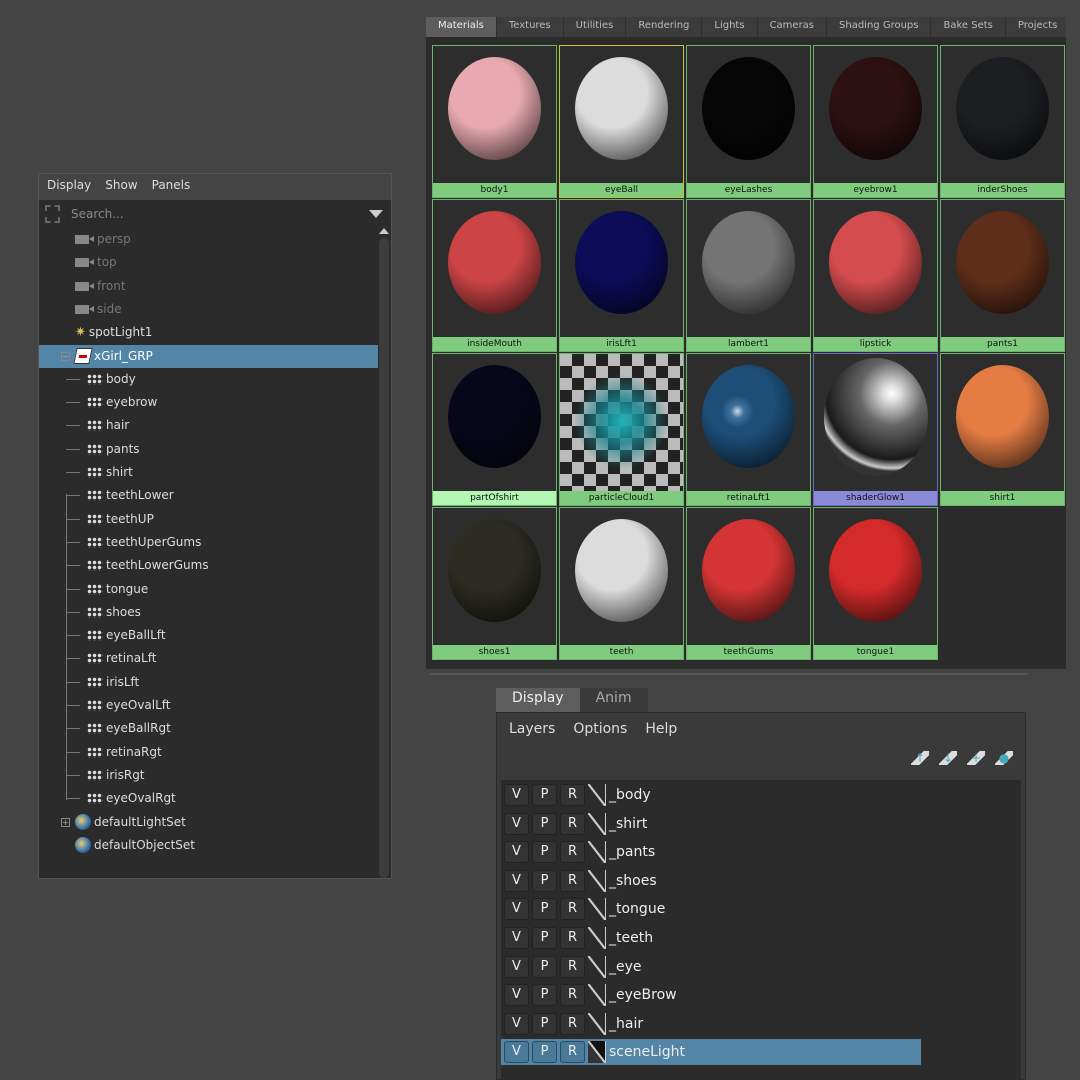 Image resolution: width=1080 pixels, height=1080 pixels. Describe the element at coordinates (711, 795) in the screenshot. I see `layer-row: V P R _body` at that location.